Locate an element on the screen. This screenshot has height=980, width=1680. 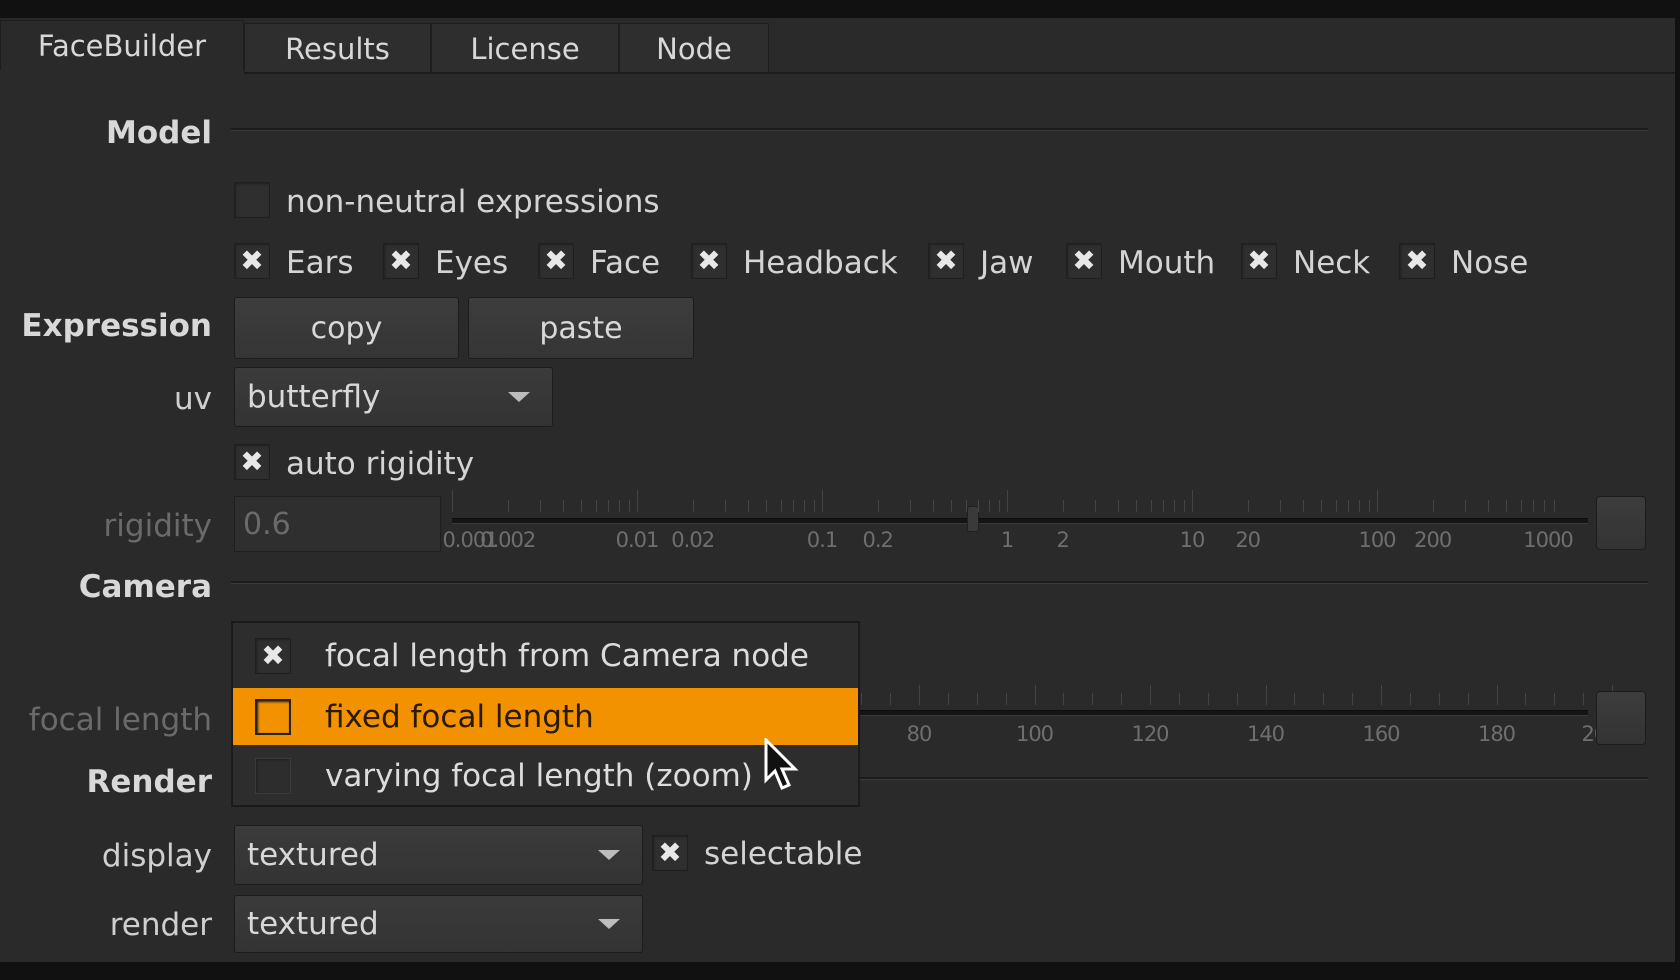
slider-knob is located at coordinates (973, 519).